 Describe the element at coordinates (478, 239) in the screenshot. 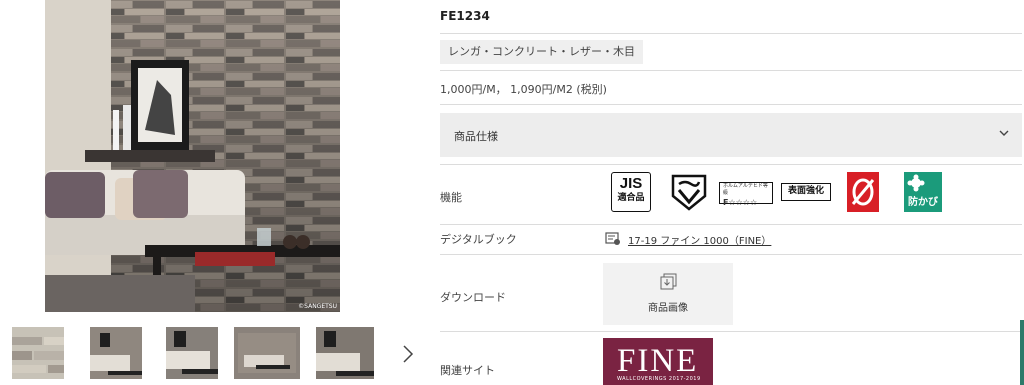

I see `digital-book-label: デジタルブック` at that location.